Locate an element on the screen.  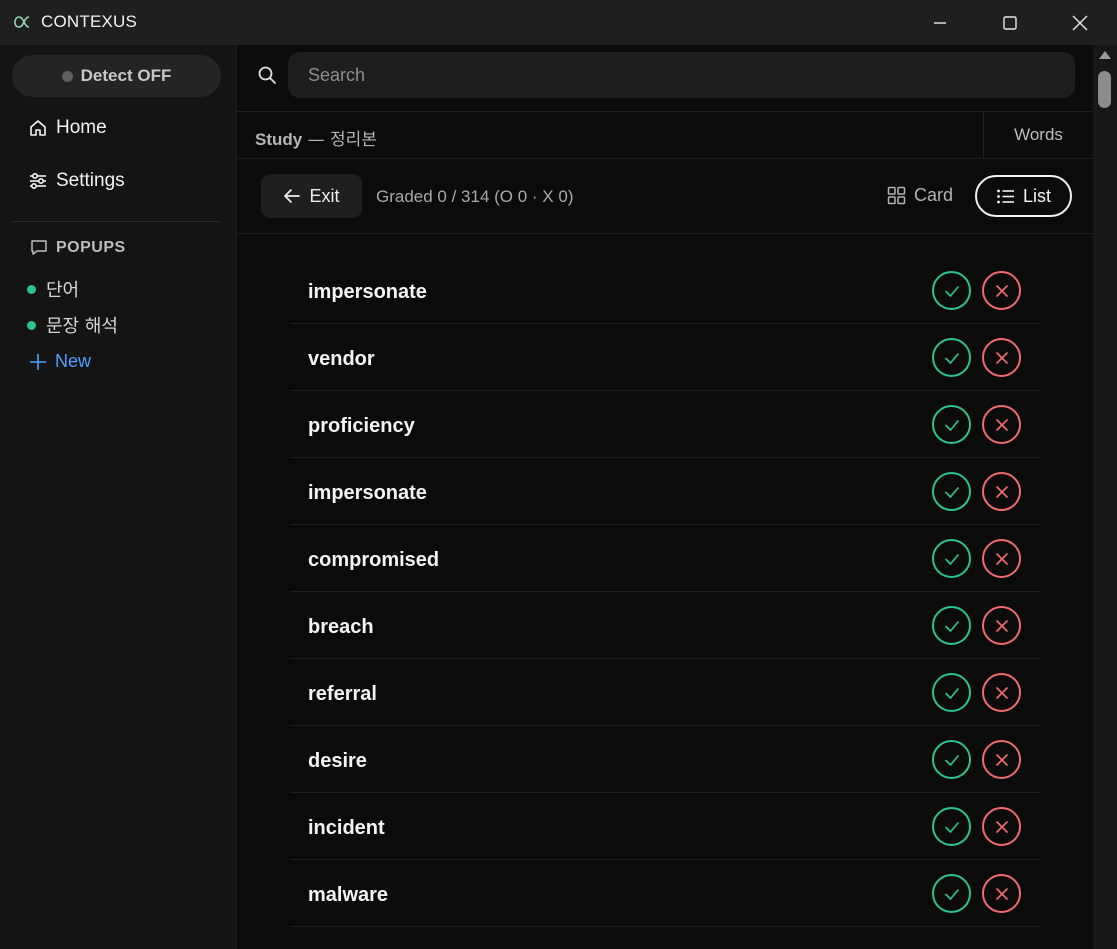
list-item: breach is located at coordinates (665, 625).